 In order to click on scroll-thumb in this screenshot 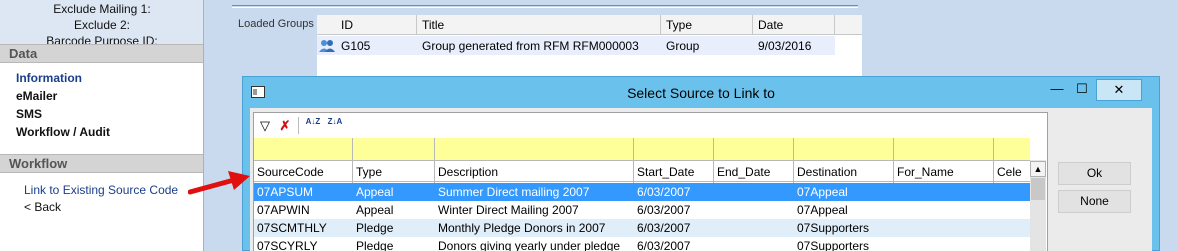, I will do `click(1038, 189)`.